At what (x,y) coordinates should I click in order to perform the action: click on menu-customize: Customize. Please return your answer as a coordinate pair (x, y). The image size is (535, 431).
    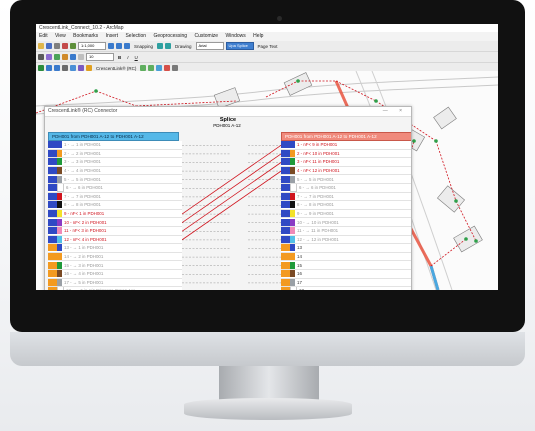
    Looking at the image, I should click on (206, 36).